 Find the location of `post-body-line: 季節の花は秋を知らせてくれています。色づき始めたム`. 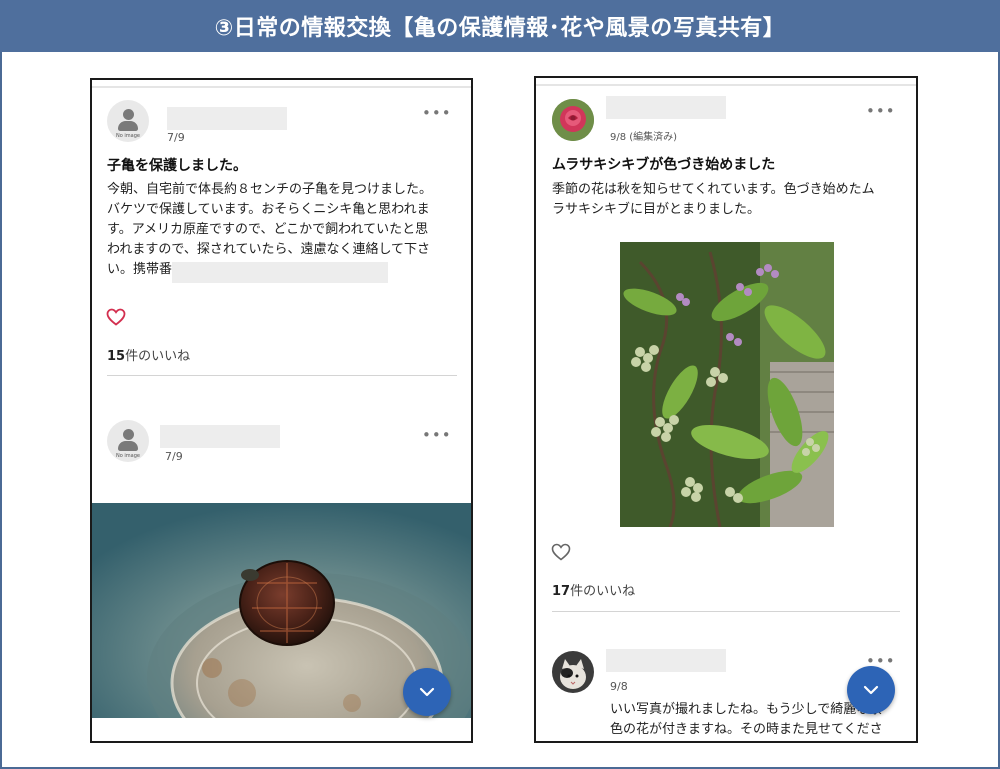

post-body-line: 季節の花は秋を知らせてくれています。色づき始めたム is located at coordinates (713, 189).